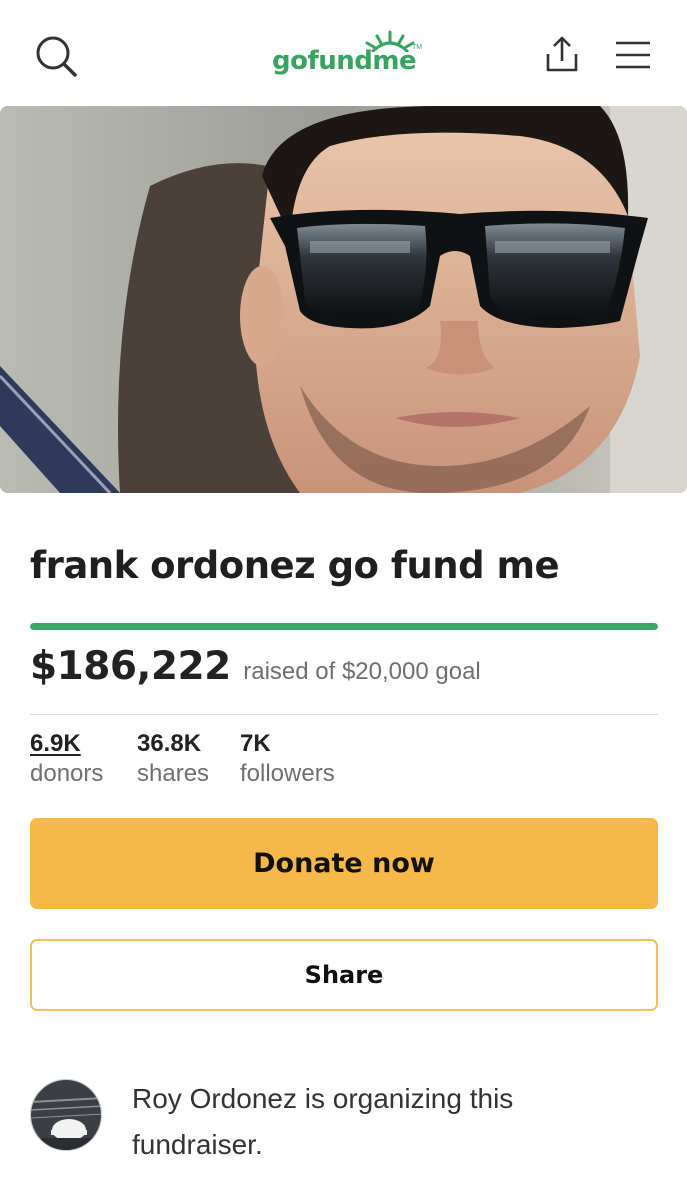 The image size is (687, 1200). I want to click on gofundme-logo: gofundme TM, so click(346, 55).